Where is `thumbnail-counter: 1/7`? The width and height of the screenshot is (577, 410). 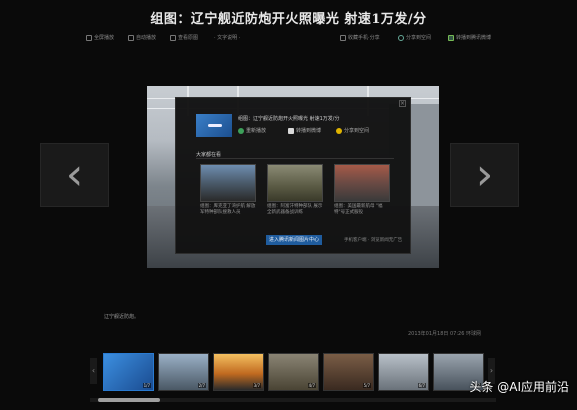
thumbnail-counter: 1/7 is located at coordinates (146, 385).